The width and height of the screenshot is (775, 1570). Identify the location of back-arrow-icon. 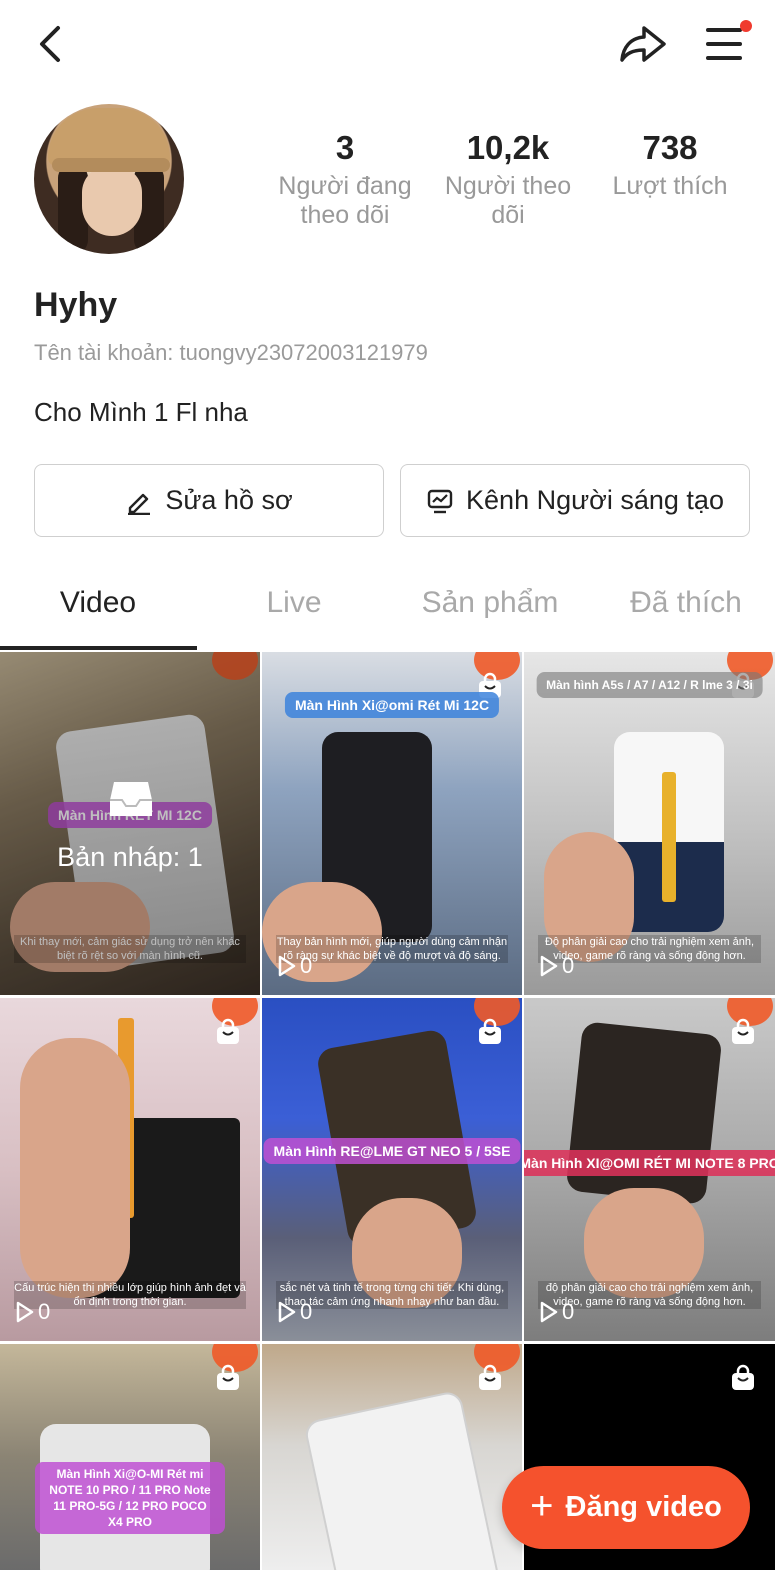
(50, 44).